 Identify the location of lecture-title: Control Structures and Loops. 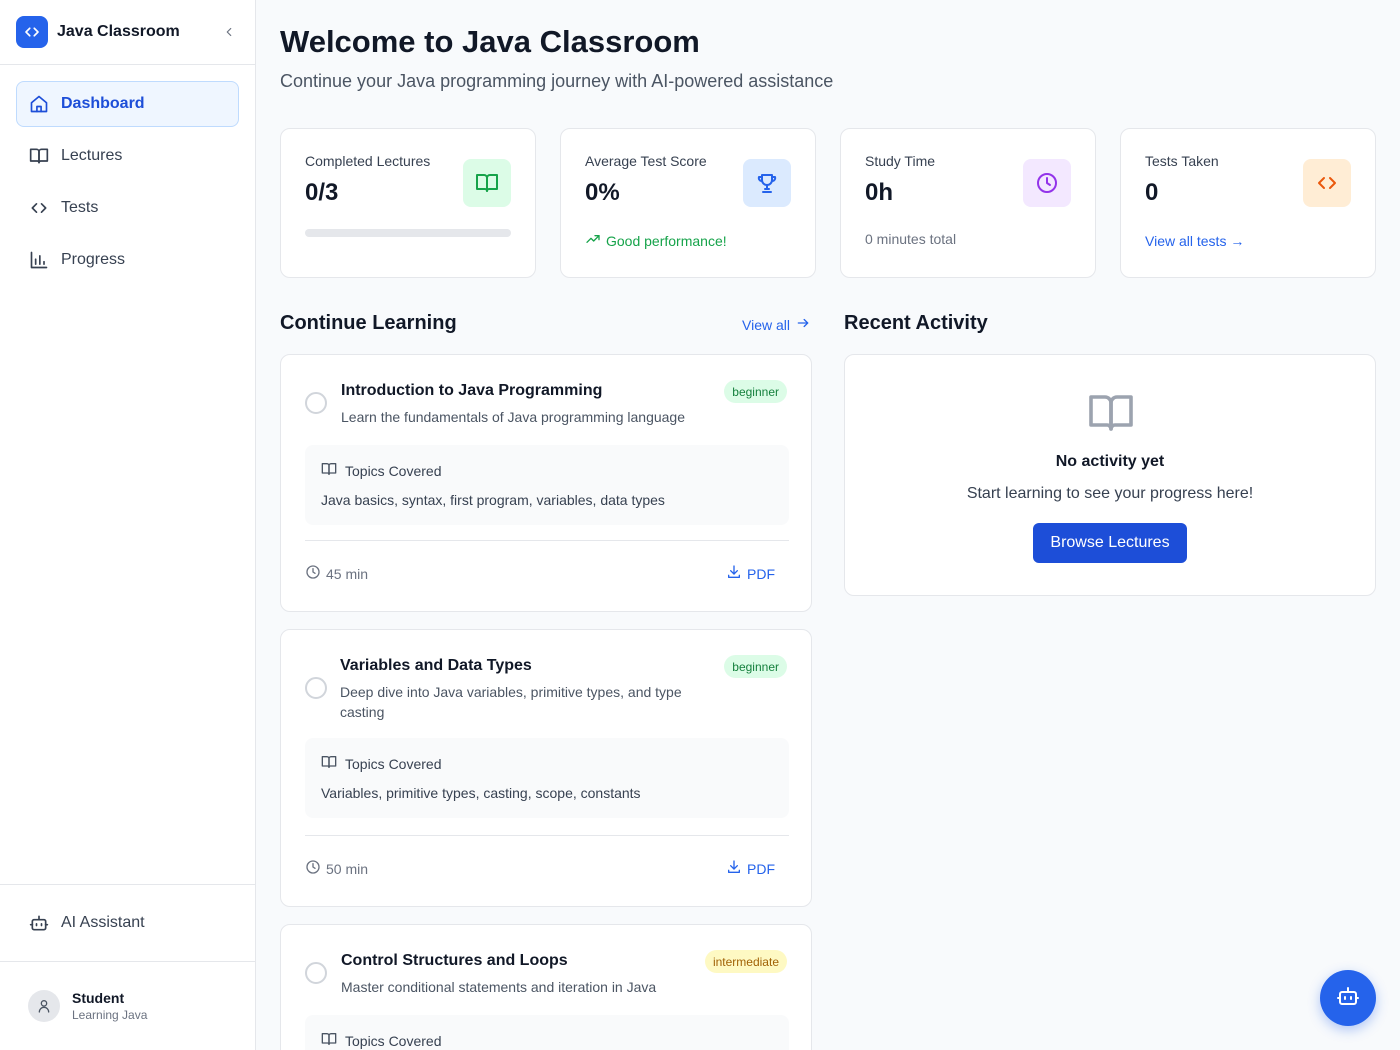
(454, 960).